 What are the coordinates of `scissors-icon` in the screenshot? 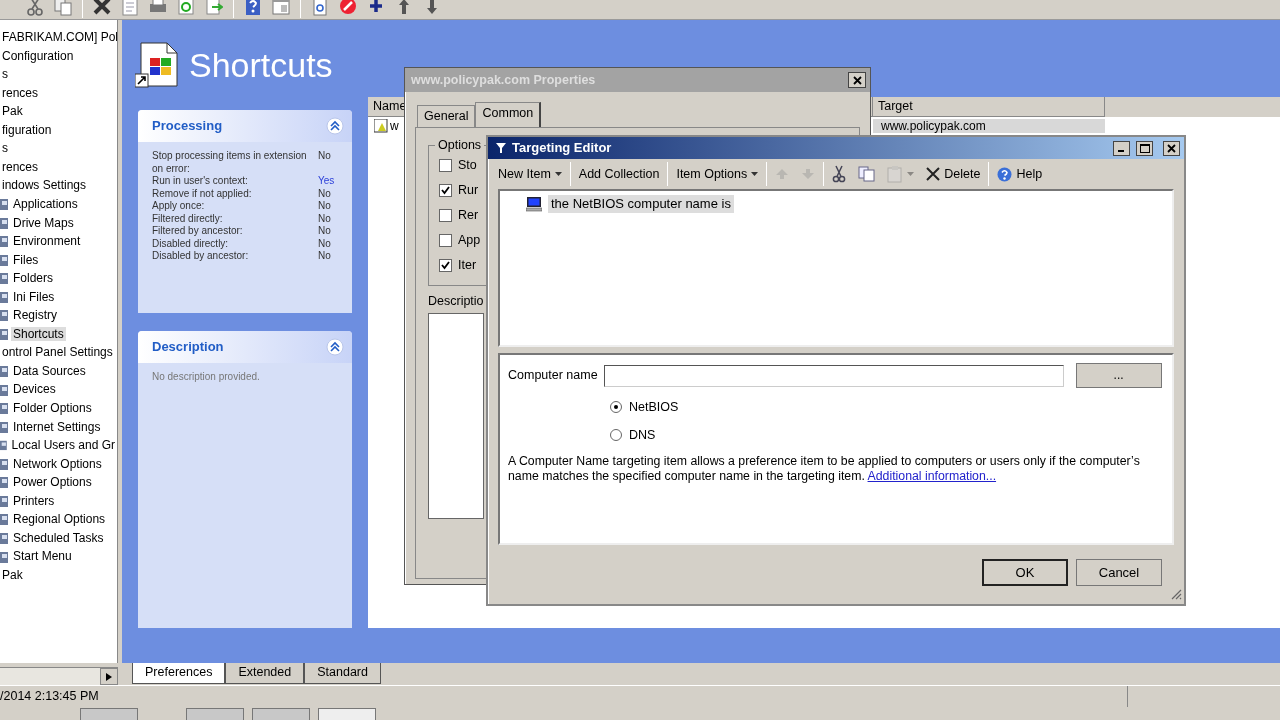 It's located at (35, 8).